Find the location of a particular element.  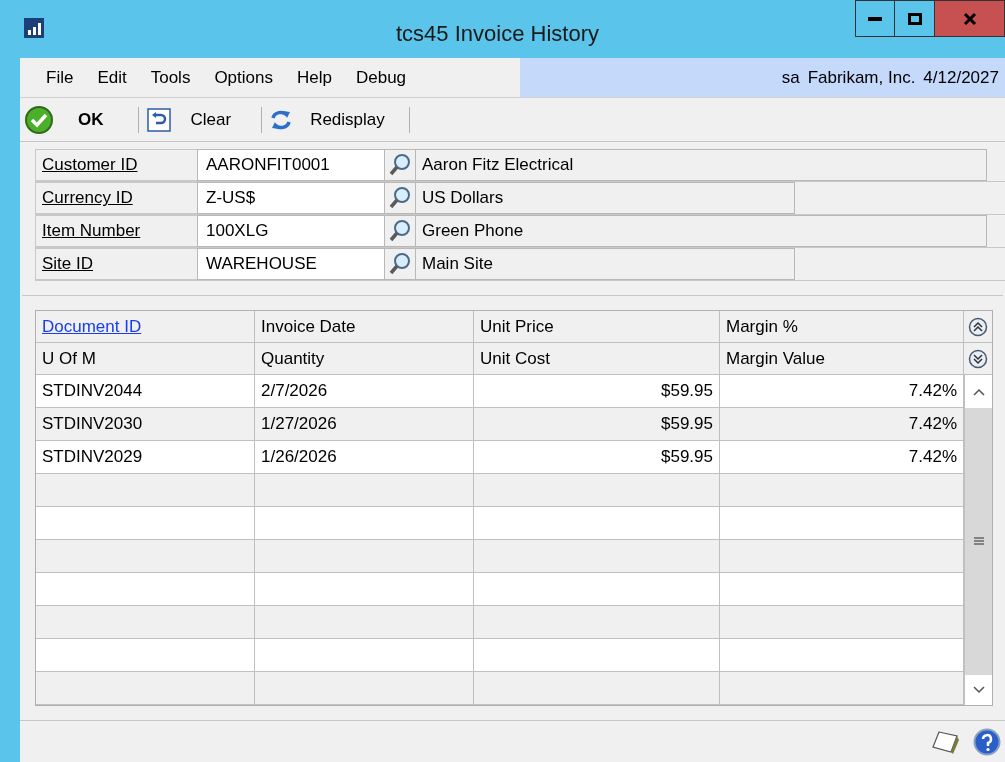

toolbar-button: Clear is located at coordinates (200, 119).